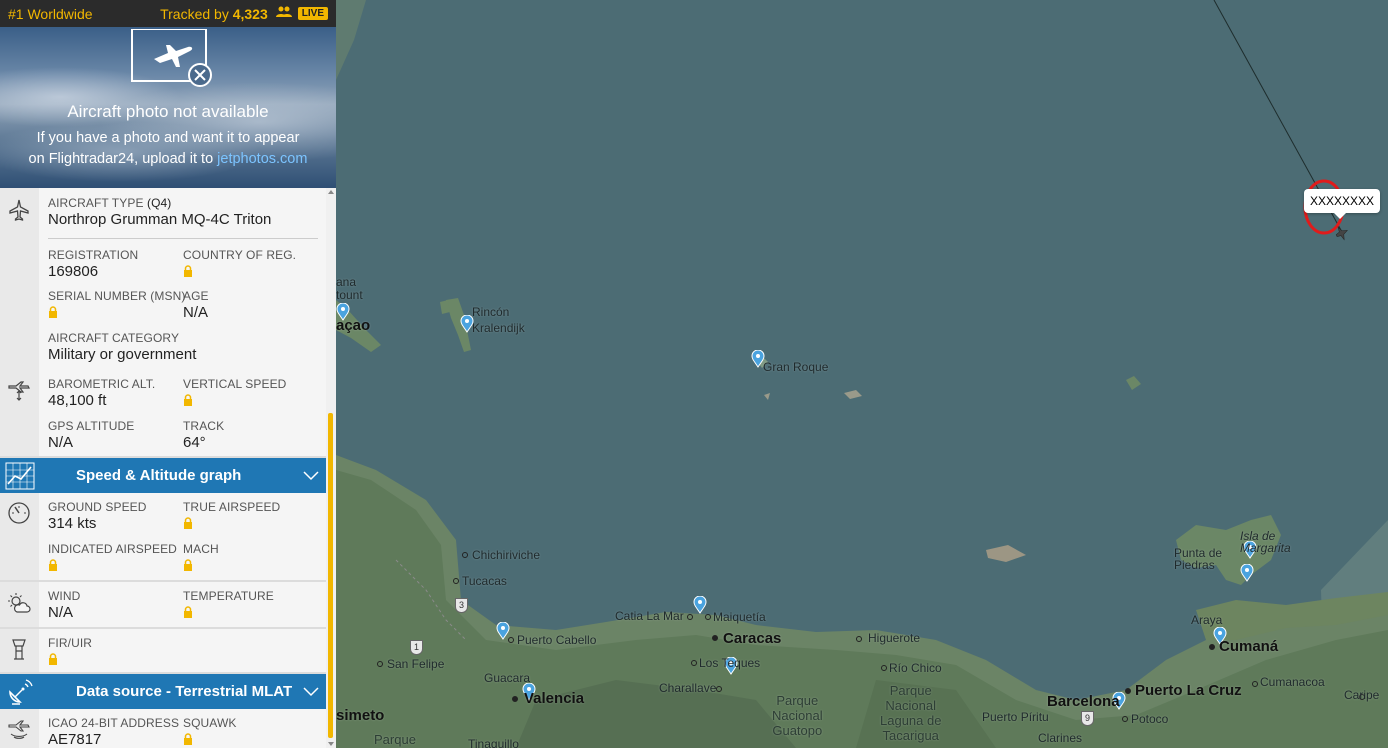 The image size is (1388, 748). What do you see at coordinates (797, 715) in the screenshot?
I see `map-label-park-guatopo: Parque Nacional Guatopo` at bounding box center [797, 715].